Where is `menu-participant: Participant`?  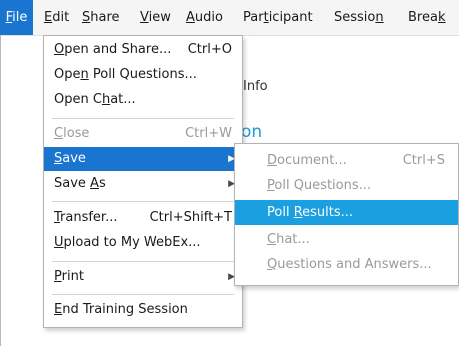
menu-participant: Participant is located at coordinates (278, 17).